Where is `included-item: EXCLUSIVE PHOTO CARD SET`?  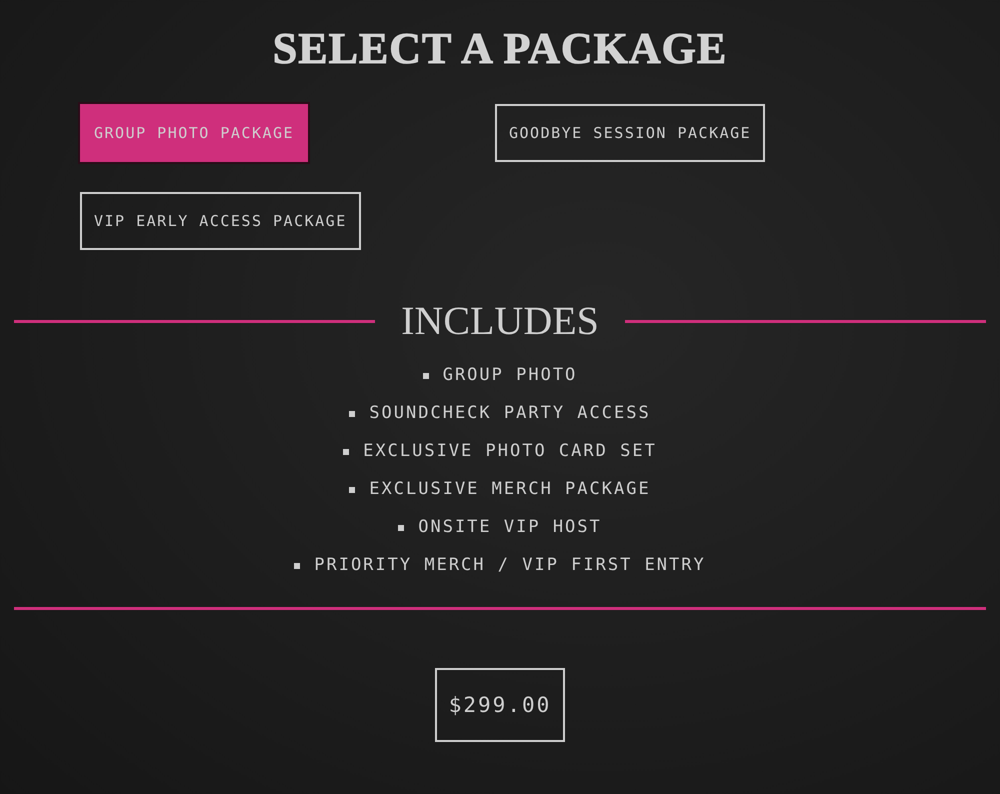 included-item: EXCLUSIVE PHOTO CARD SET is located at coordinates (510, 451).